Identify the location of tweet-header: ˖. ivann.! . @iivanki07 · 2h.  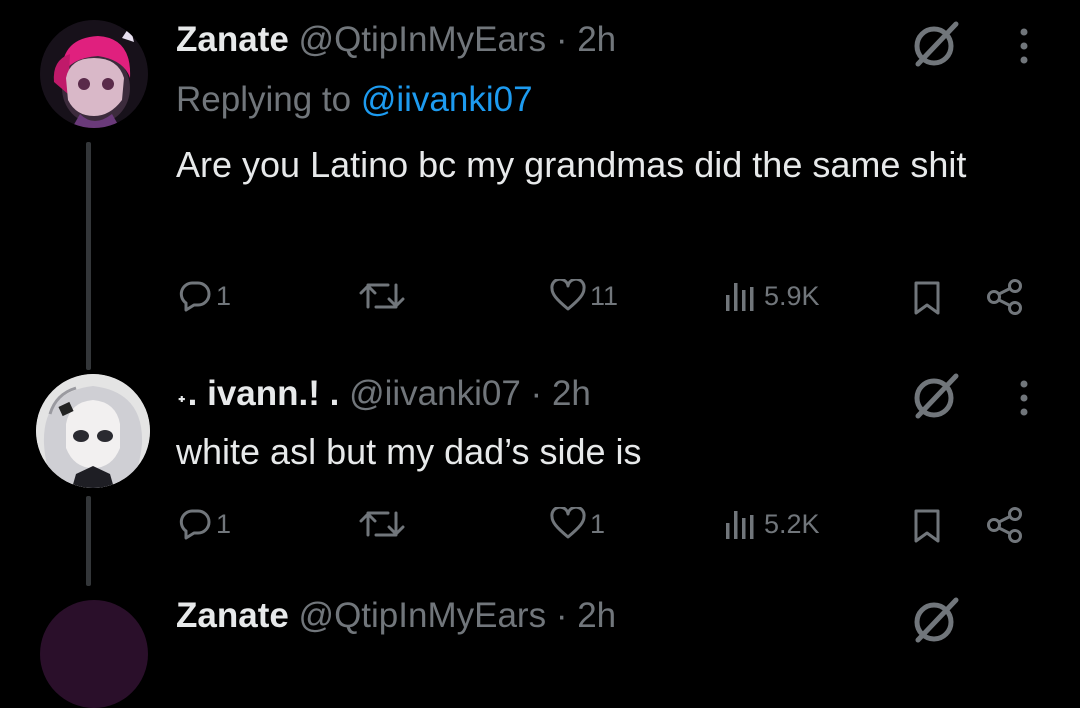
(383, 394).